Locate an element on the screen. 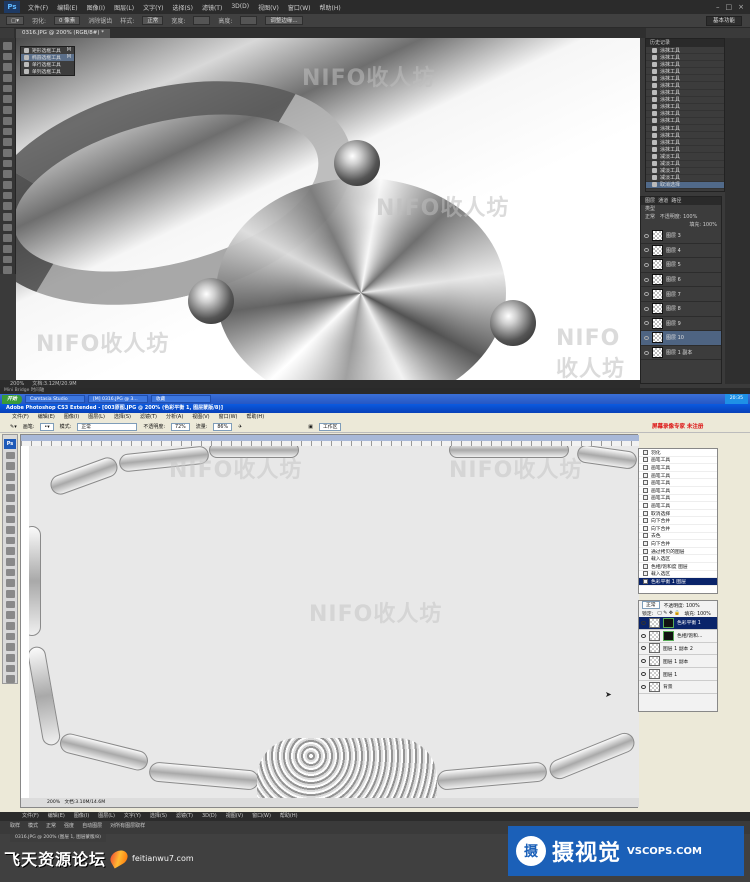 The image size is (750, 882). option-item: 对所有图层取样 is located at coordinates (127, 826).